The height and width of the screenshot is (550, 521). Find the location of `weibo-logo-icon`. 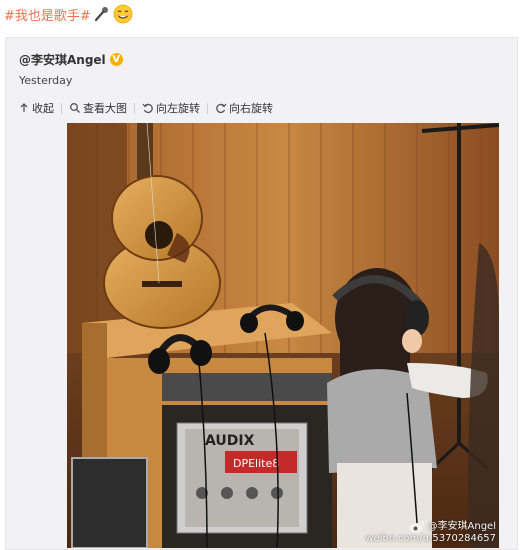

weibo-logo-icon is located at coordinates (417, 526).